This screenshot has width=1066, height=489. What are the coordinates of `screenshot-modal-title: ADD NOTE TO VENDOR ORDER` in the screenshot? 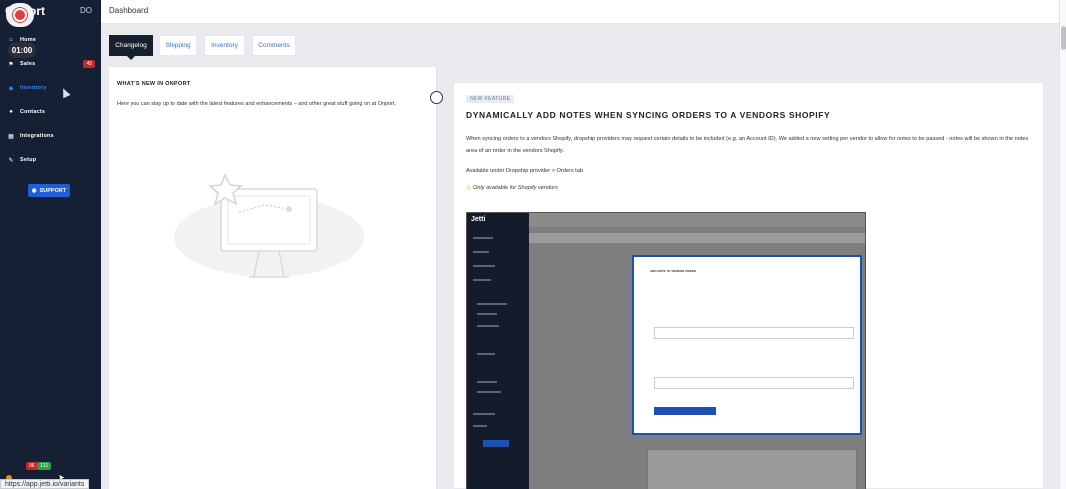 It's located at (673, 271).